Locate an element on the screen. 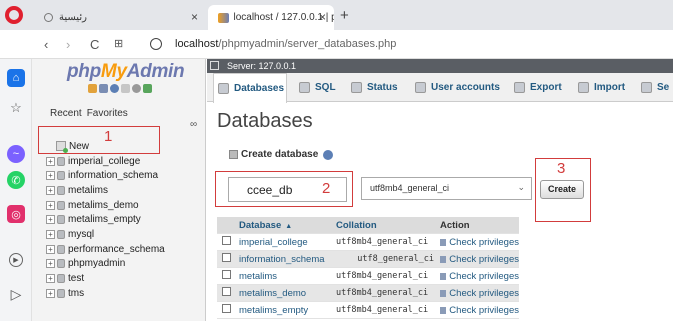 The width and height of the screenshot is (673, 321). tree-item-database: + metalims is located at coordinates (105, 190).